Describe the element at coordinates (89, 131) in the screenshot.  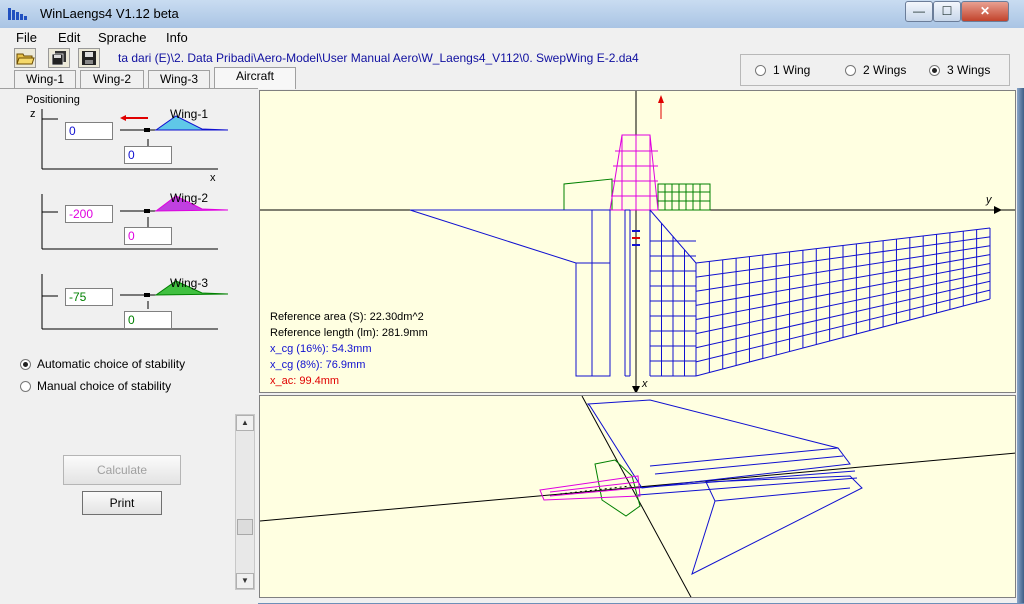
I see `wing-1-z-field: 0` at that location.